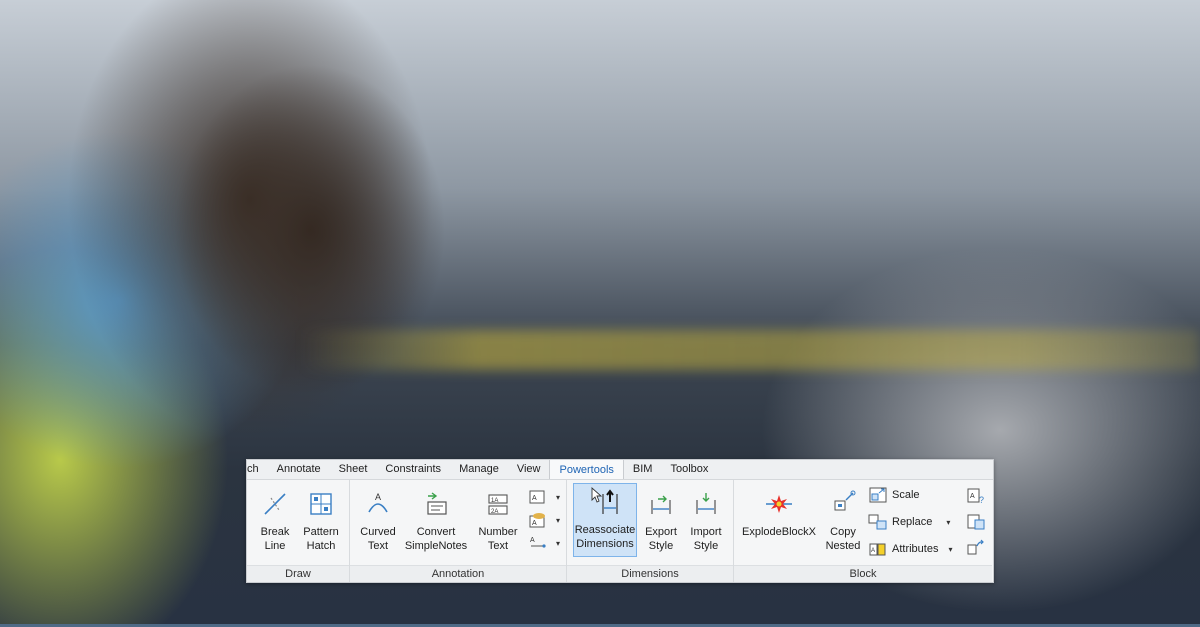 This screenshot has width=1200, height=627. What do you see at coordinates (843, 532) in the screenshot?
I see `copy-nested-label-1: Copy` at bounding box center [843, 532].